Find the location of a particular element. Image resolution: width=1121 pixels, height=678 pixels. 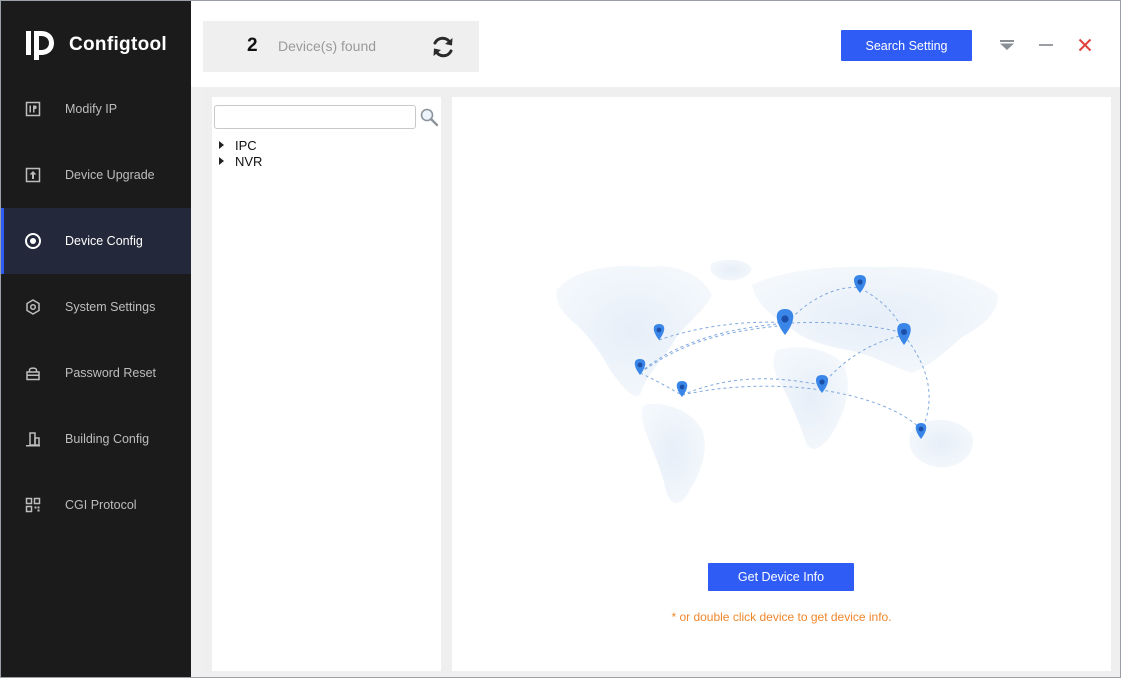

sidebar-item-cgi-protocol: CGI Protocol is located at coordinates (96, 505).